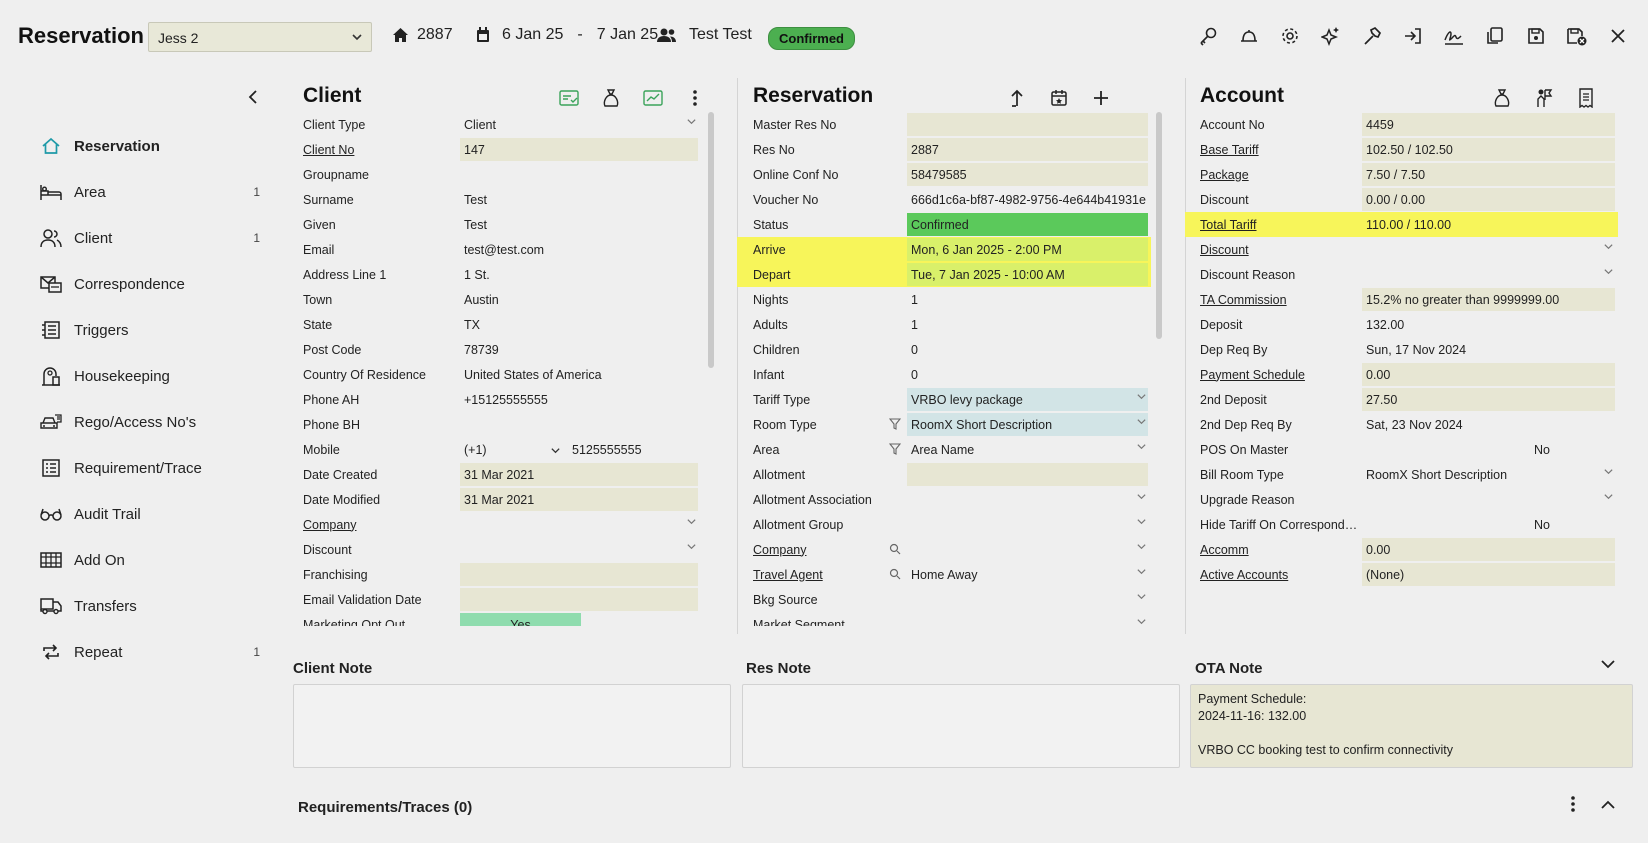 Image resolution: width=1648 pixels, height=843 pixels. Describe the element at coordinates (1488, 124) in the screenshot. I see `field-value: 4459` at that location.